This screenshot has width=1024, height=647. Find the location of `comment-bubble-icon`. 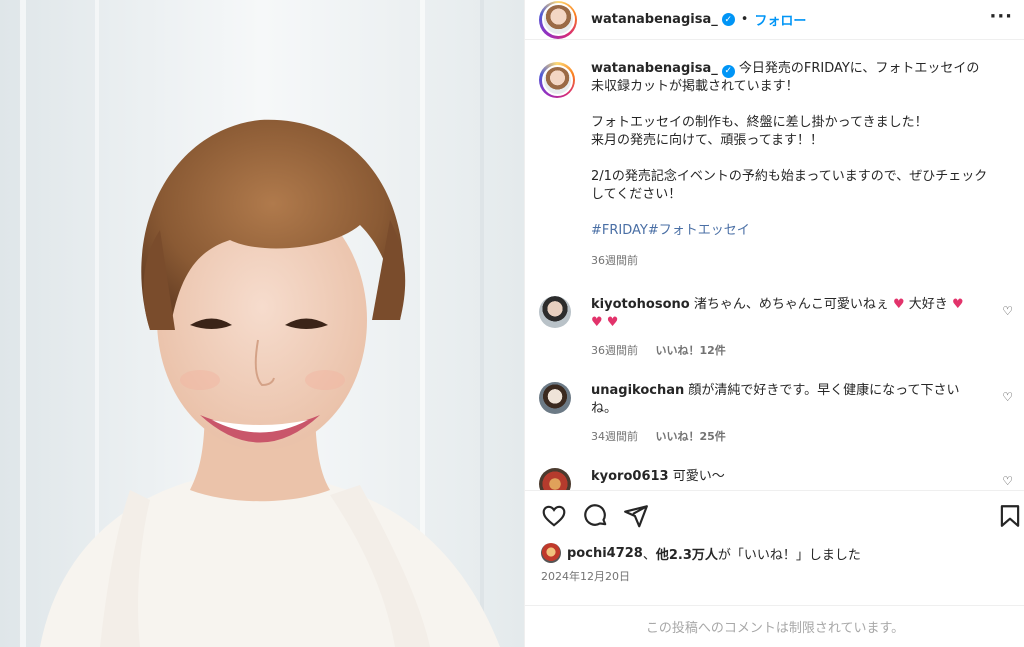

comment-bubble-icon is located at coordinates (596, 516).